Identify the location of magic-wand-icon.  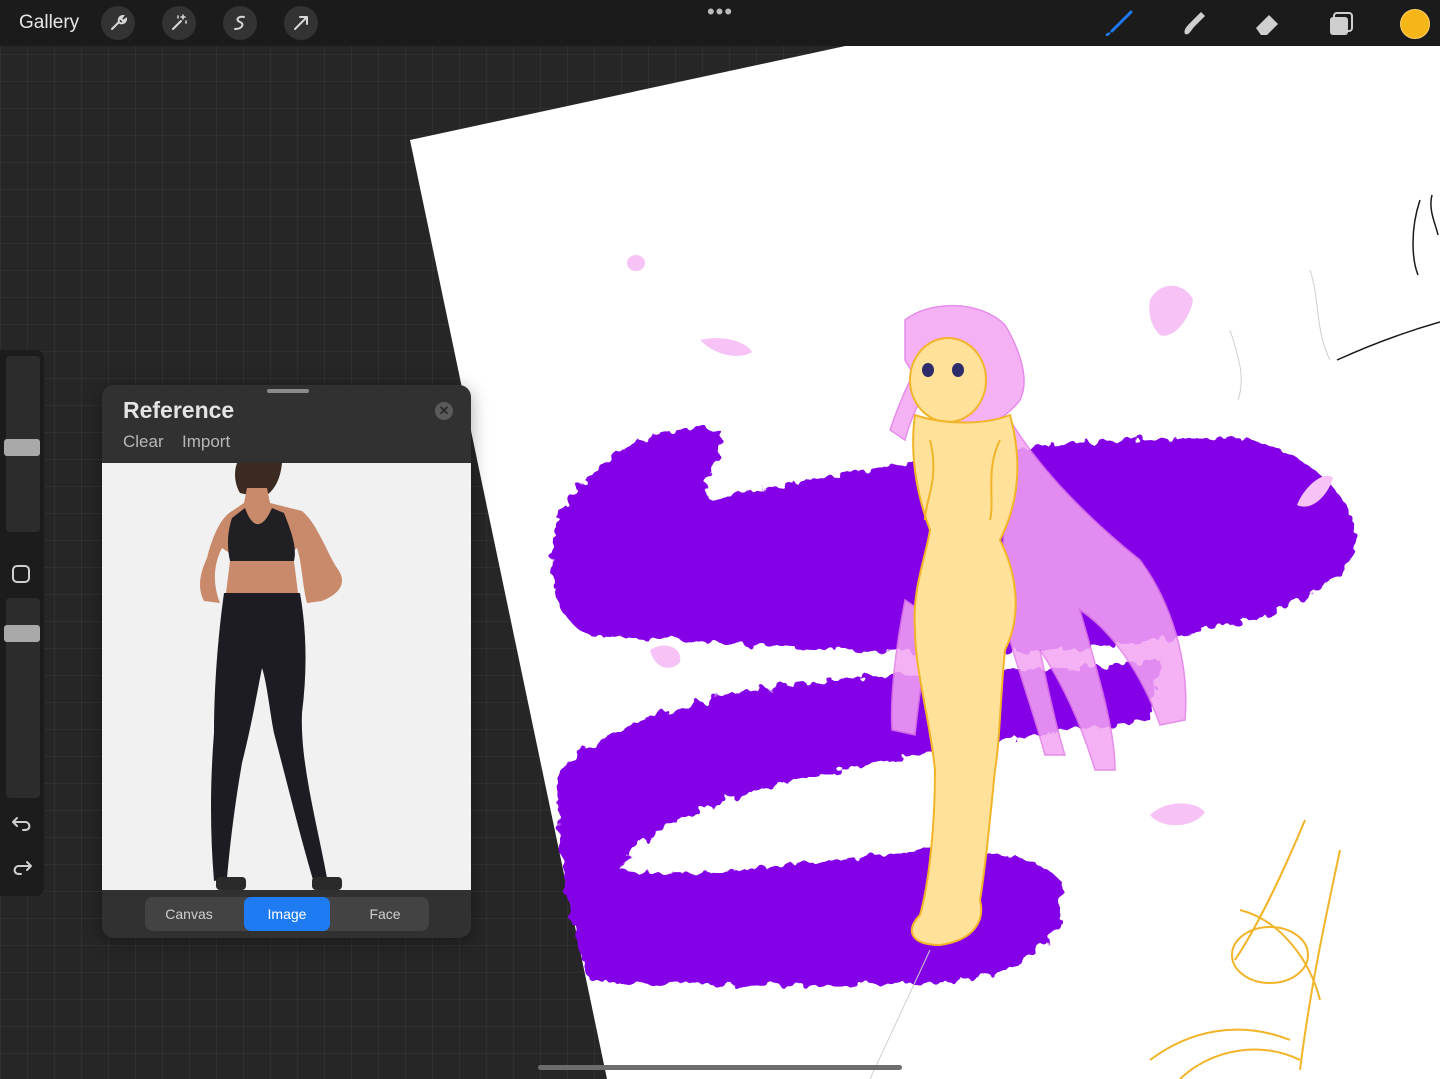
(179, 22).